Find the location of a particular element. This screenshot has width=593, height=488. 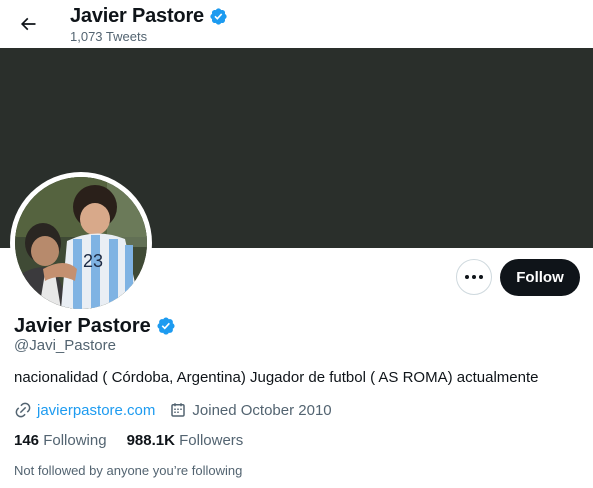

website-item: javierpastore.com is located at coordinates (84, 410).